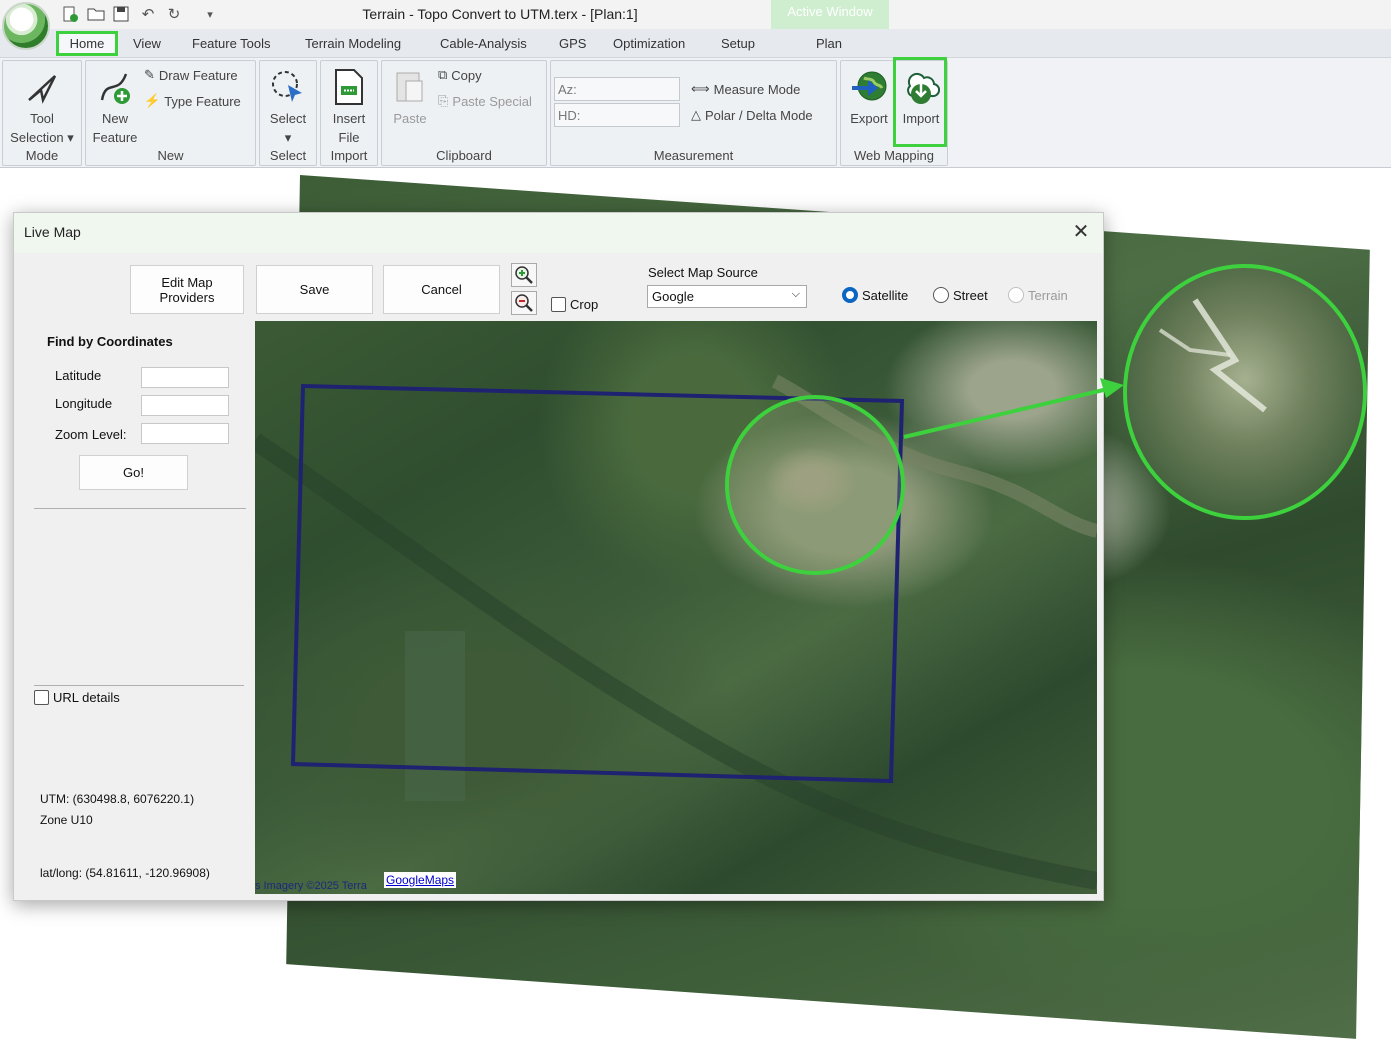  I want to click on crop-checkbox, so click(558, 304).